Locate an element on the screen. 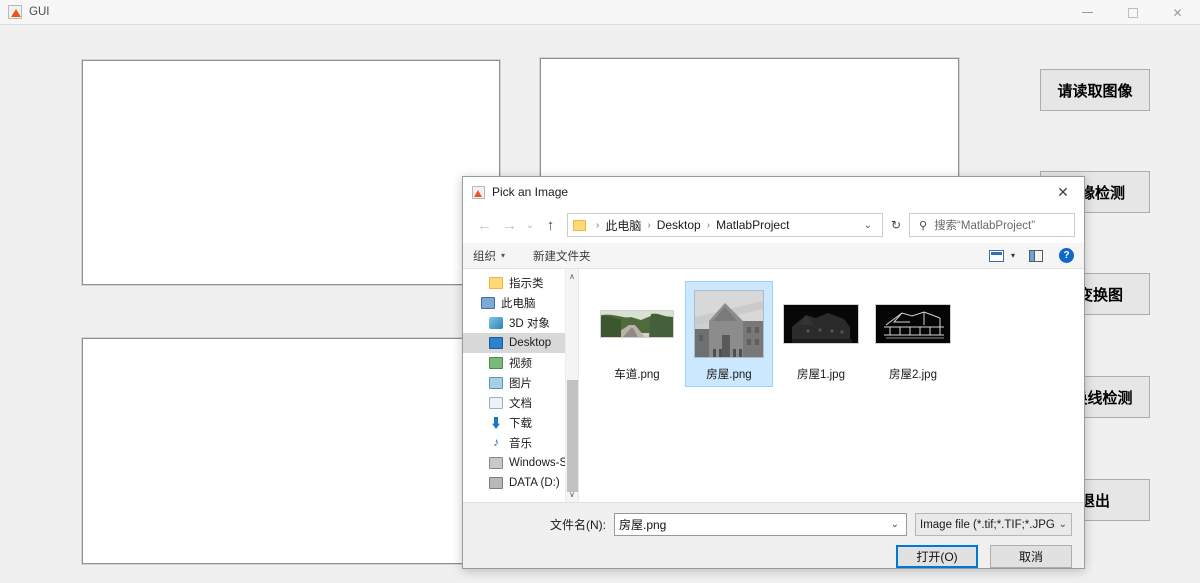 Image resolution: width=1200 pixels, height=583 pixels. view-mode-icon is located at coordinates (996, 255).